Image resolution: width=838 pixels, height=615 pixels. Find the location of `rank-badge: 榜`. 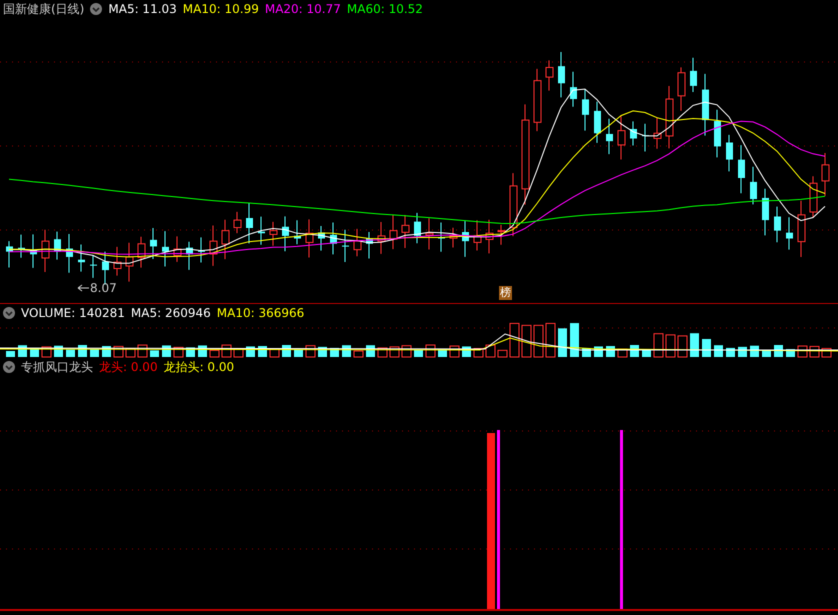

rank-badge: 榜 is located at coordinates (505, 293).